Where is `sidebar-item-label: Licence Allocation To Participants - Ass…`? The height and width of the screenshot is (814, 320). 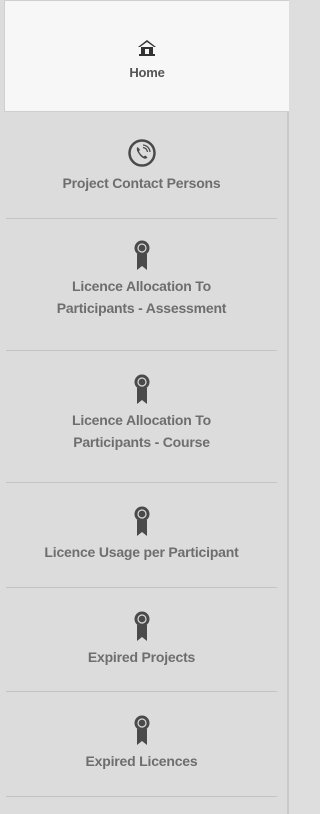
sidebar-item-label: Licence Allocation To Participants - Ass… is located at coordinates (141, 297).